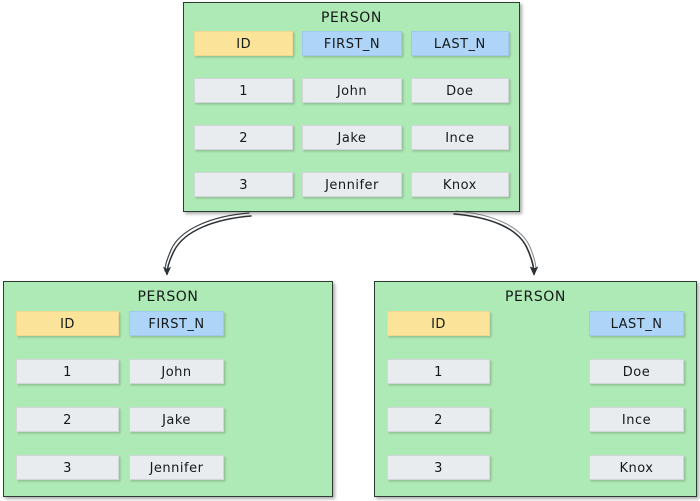 This screenshot has width=700, height=501. Describe the element at coordinates (496, 243) in the screenshot. I see `arrow-to-right-table` at that location.